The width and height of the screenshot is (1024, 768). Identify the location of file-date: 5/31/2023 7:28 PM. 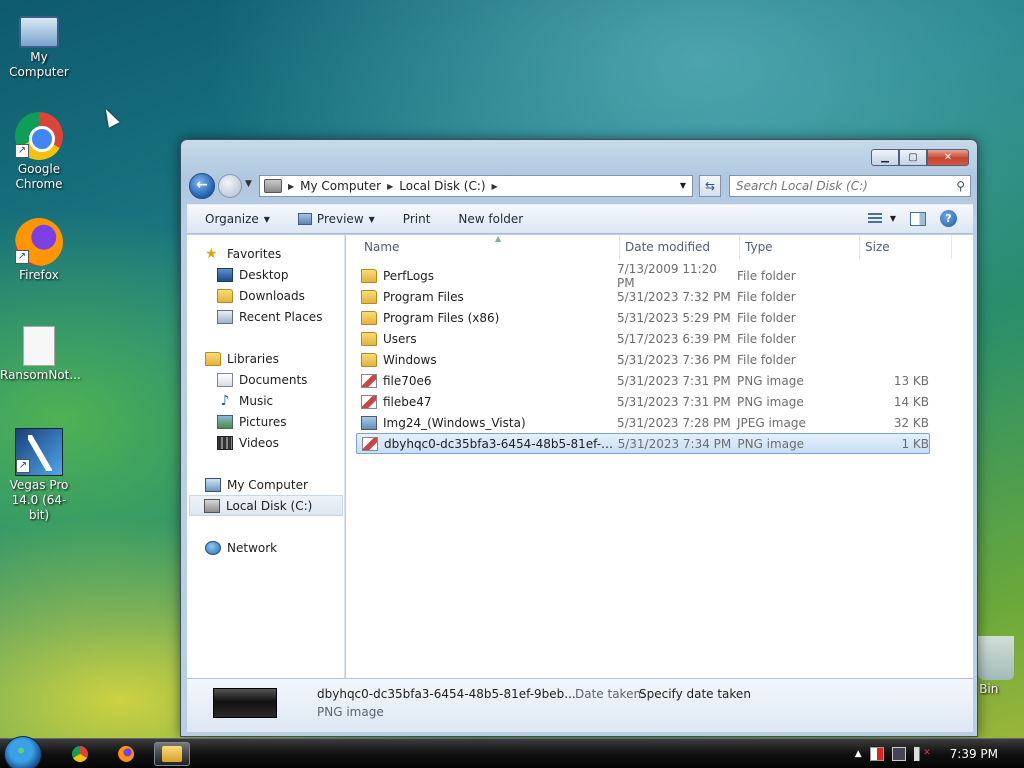
(674, 422).